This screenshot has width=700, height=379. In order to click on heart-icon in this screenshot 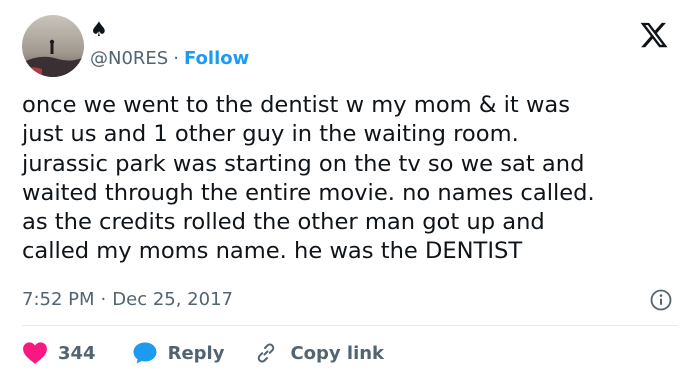, I will do `click(35, 353)`.